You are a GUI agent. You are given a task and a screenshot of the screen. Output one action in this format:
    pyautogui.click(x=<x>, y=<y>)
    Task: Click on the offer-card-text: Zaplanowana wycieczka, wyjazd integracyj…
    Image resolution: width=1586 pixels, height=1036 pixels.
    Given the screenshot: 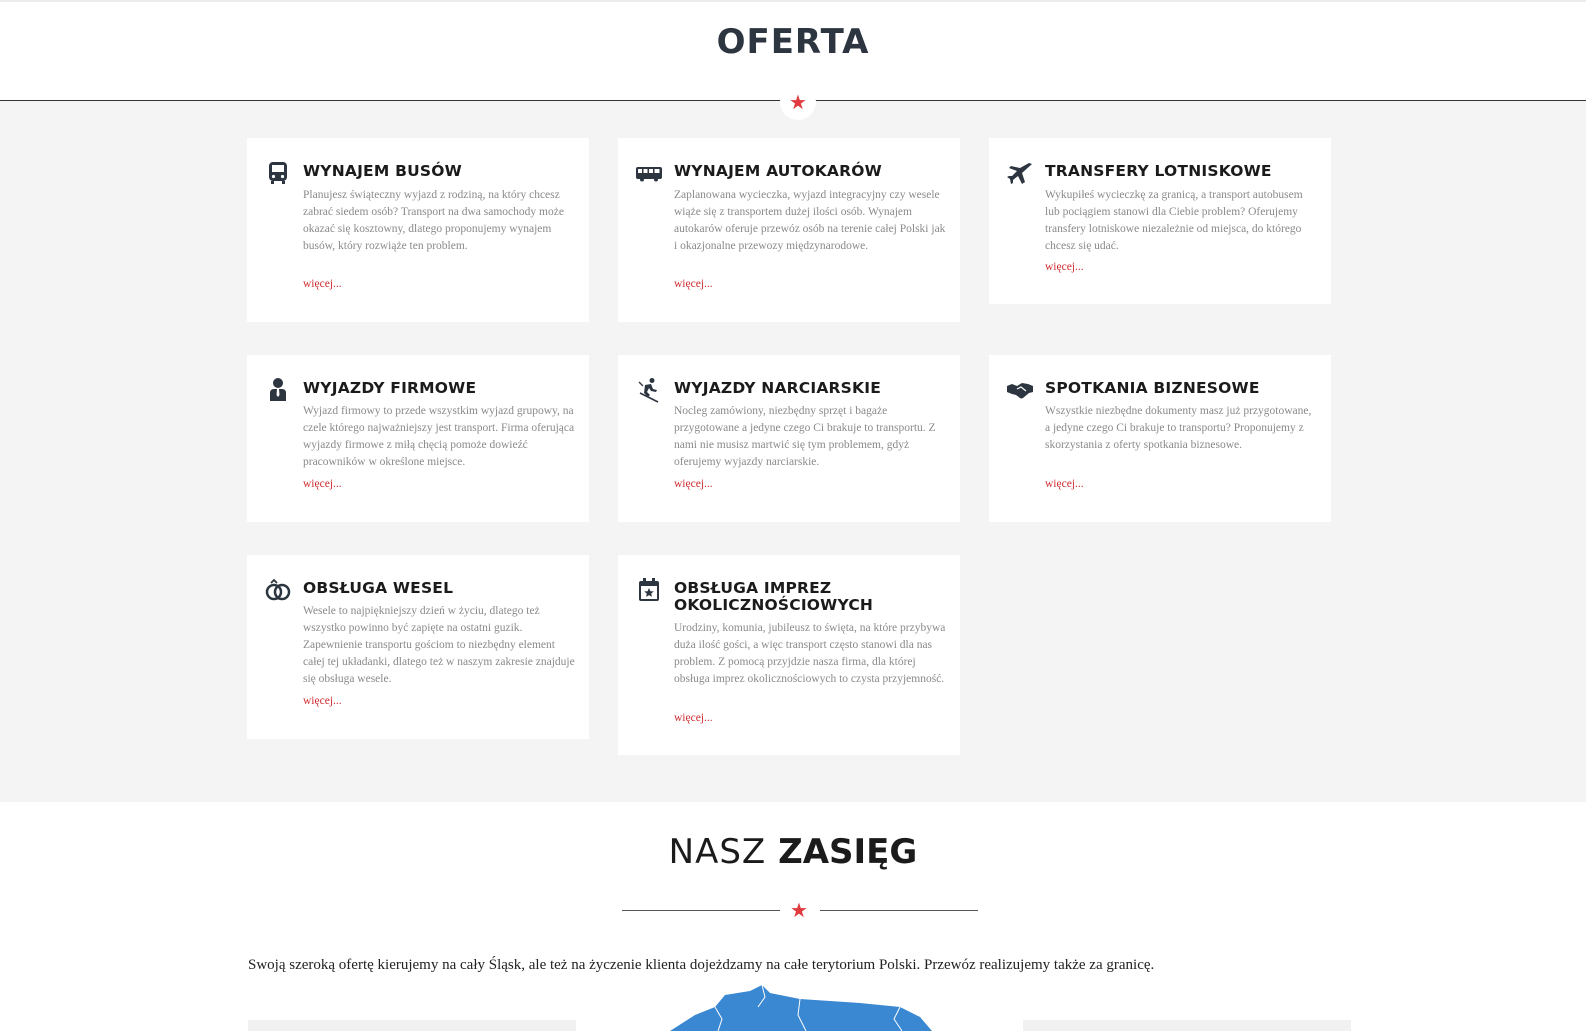 What is the action you would take?
    pyautogui.click(x=810, y=220)
    